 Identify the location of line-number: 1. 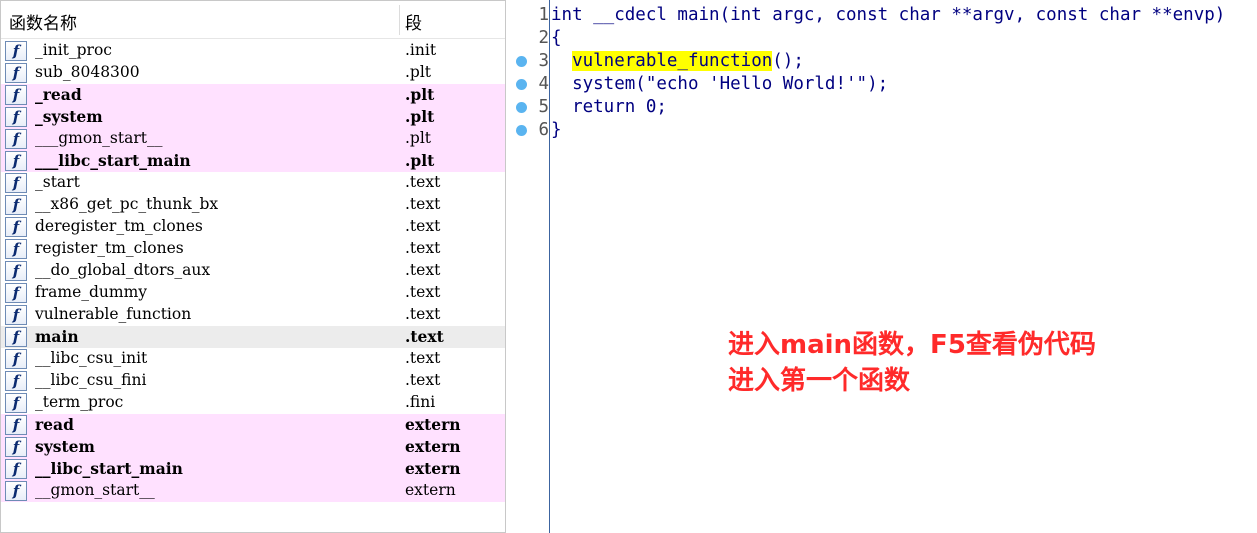
(543, 15).